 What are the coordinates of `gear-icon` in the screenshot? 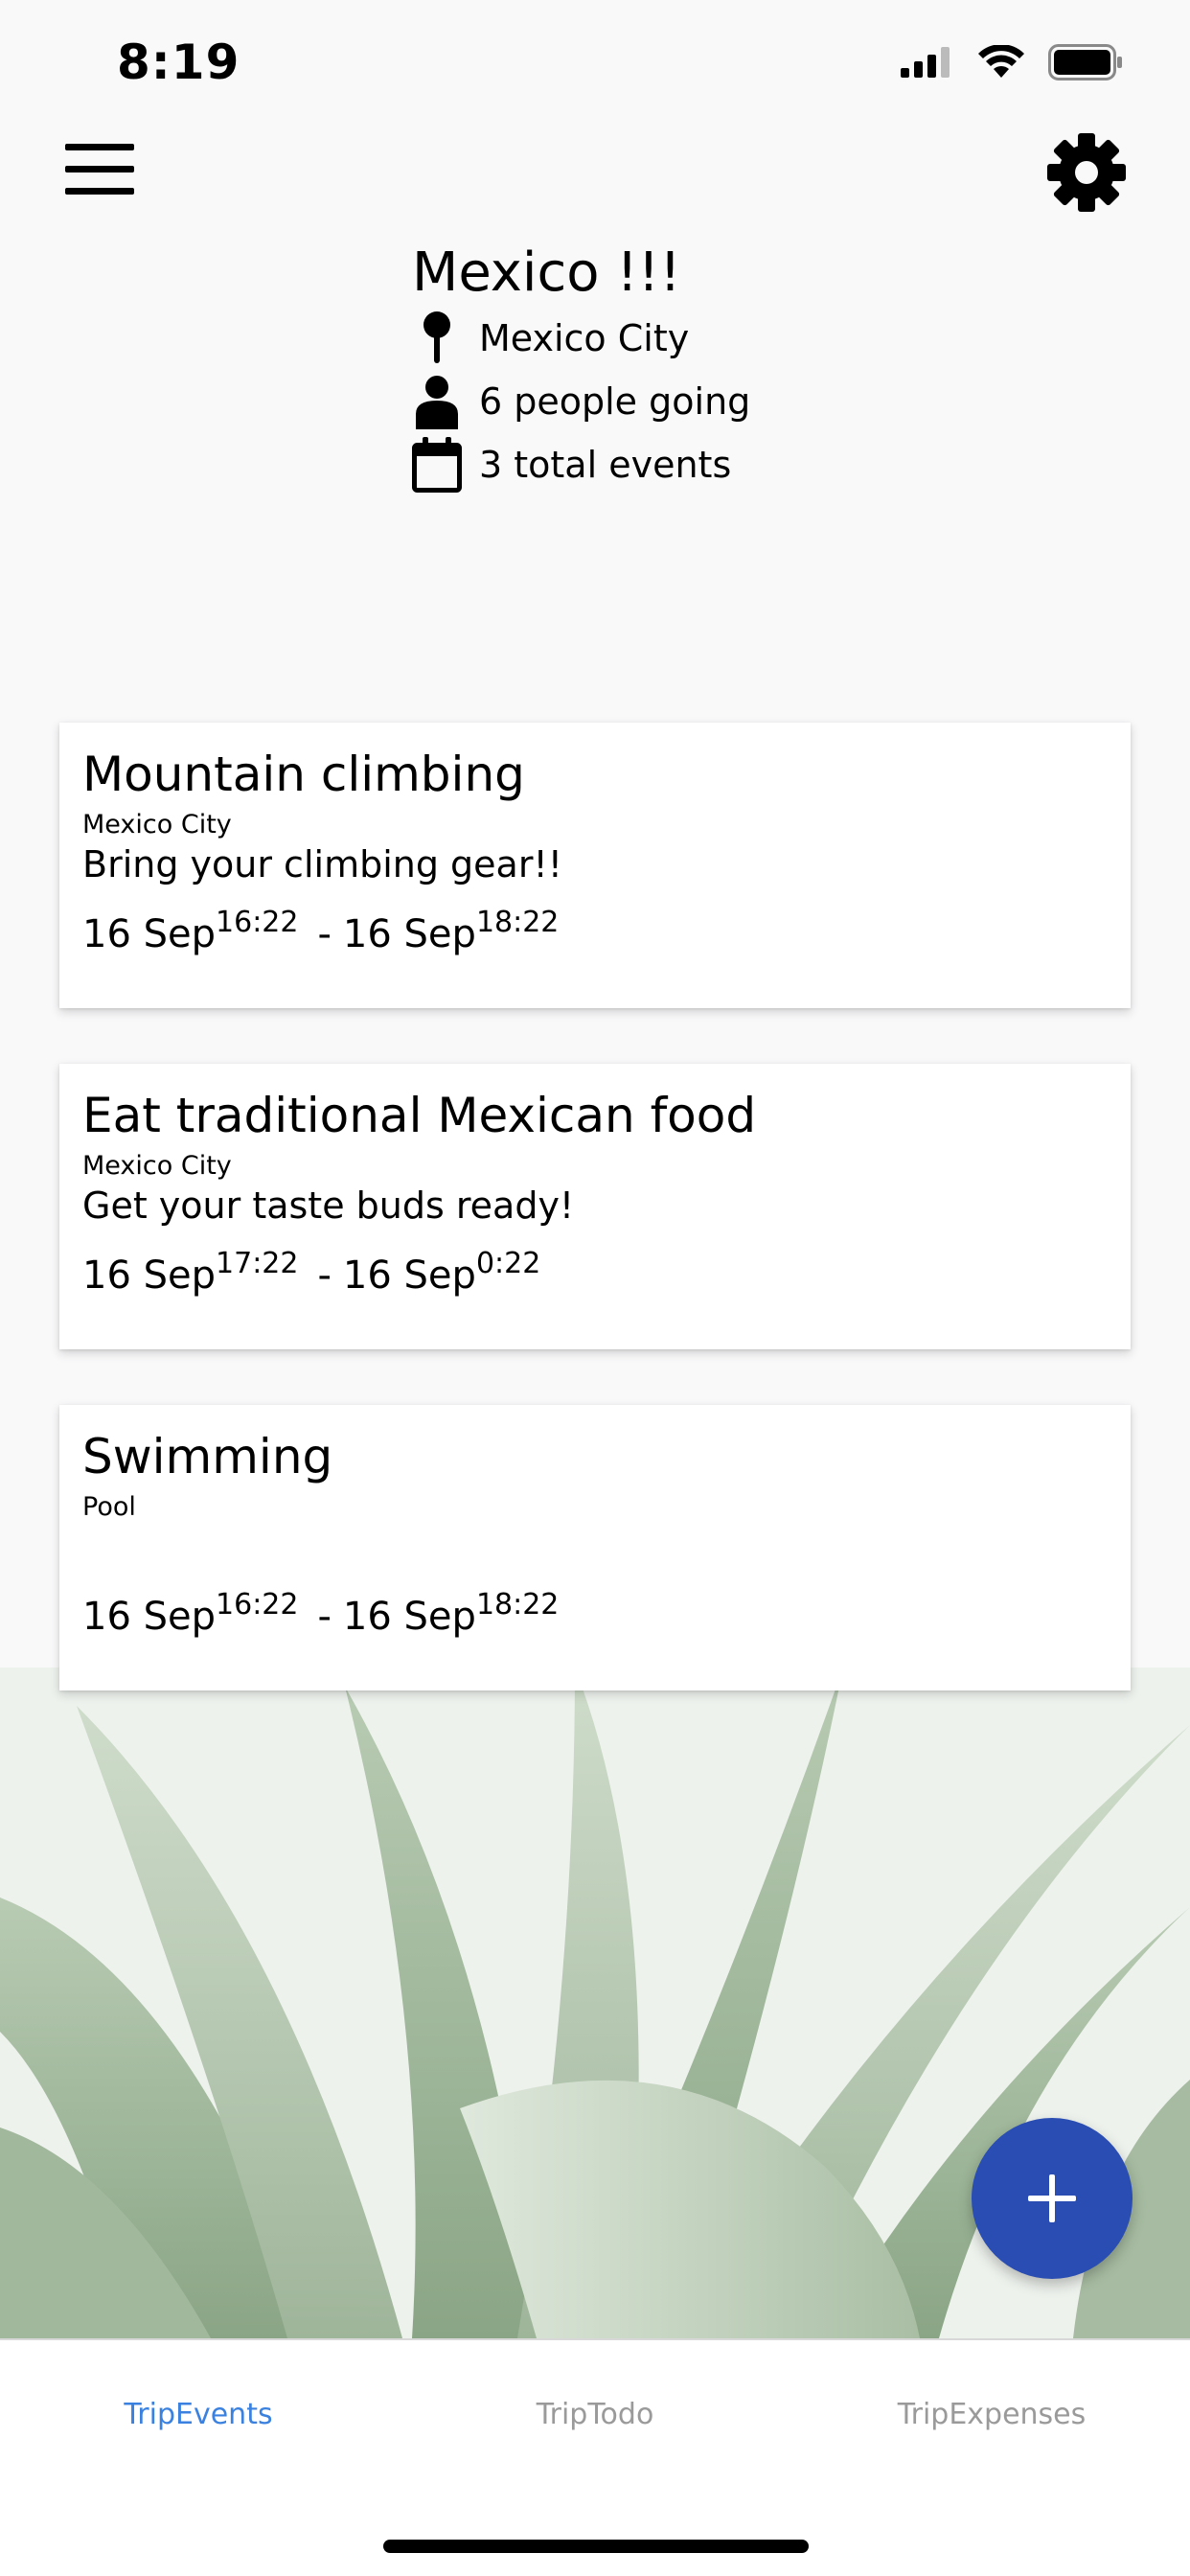 It's located at (1087, 172).